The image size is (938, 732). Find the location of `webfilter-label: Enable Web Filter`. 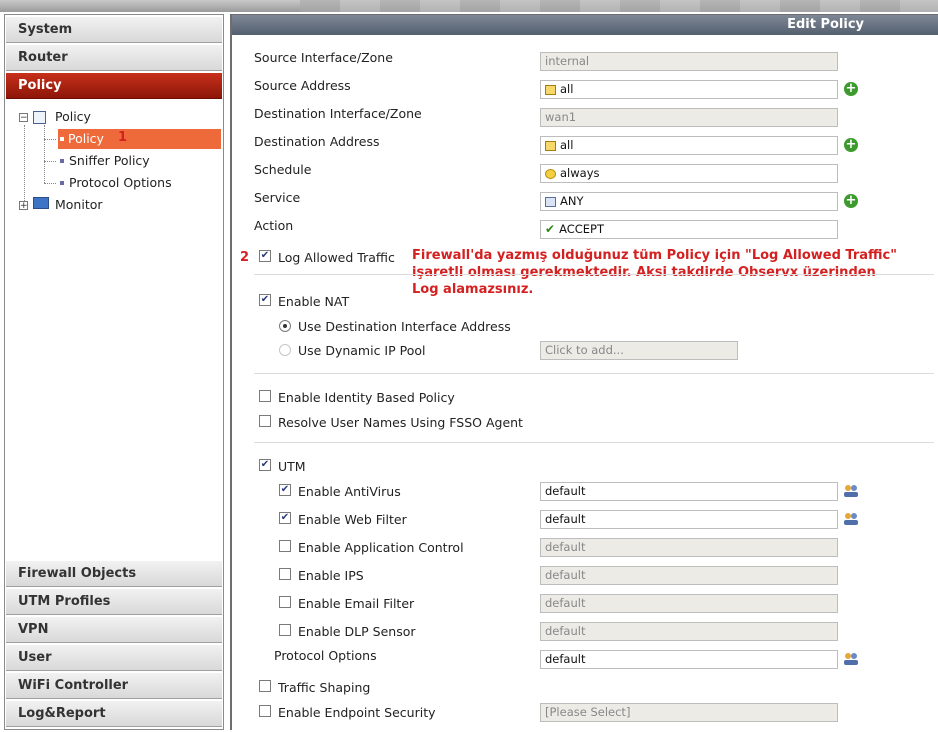

webfilter-label: Enable Web Filter is located at coordinates (352, 519).